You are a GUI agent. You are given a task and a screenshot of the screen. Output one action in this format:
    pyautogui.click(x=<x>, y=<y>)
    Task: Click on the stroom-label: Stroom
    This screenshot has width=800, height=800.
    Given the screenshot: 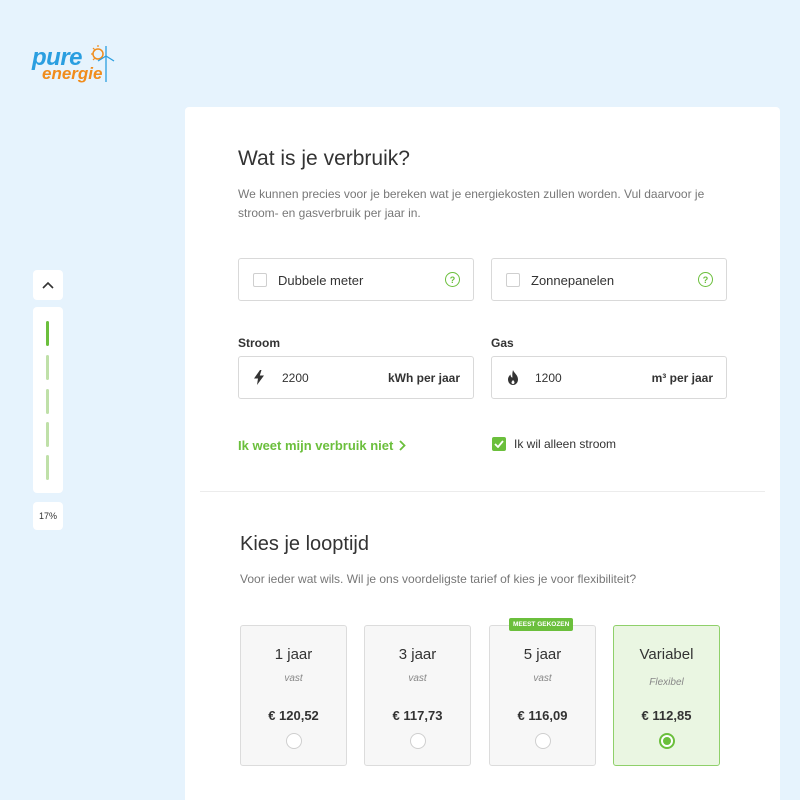 What is the action you would take?
    pyautogui.click(x=259, y=343)
    